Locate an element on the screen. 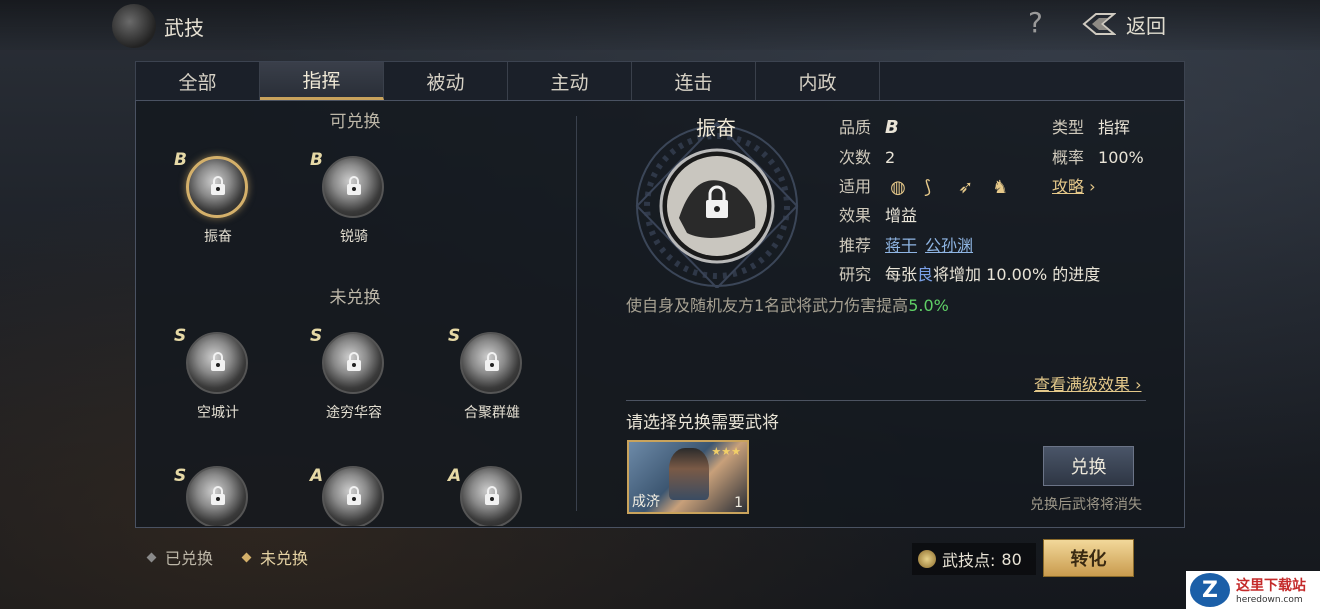 The image size is (1320, 609). full-level-effect-link: 查看满级效果 › is located at coordinates (1088, 383).